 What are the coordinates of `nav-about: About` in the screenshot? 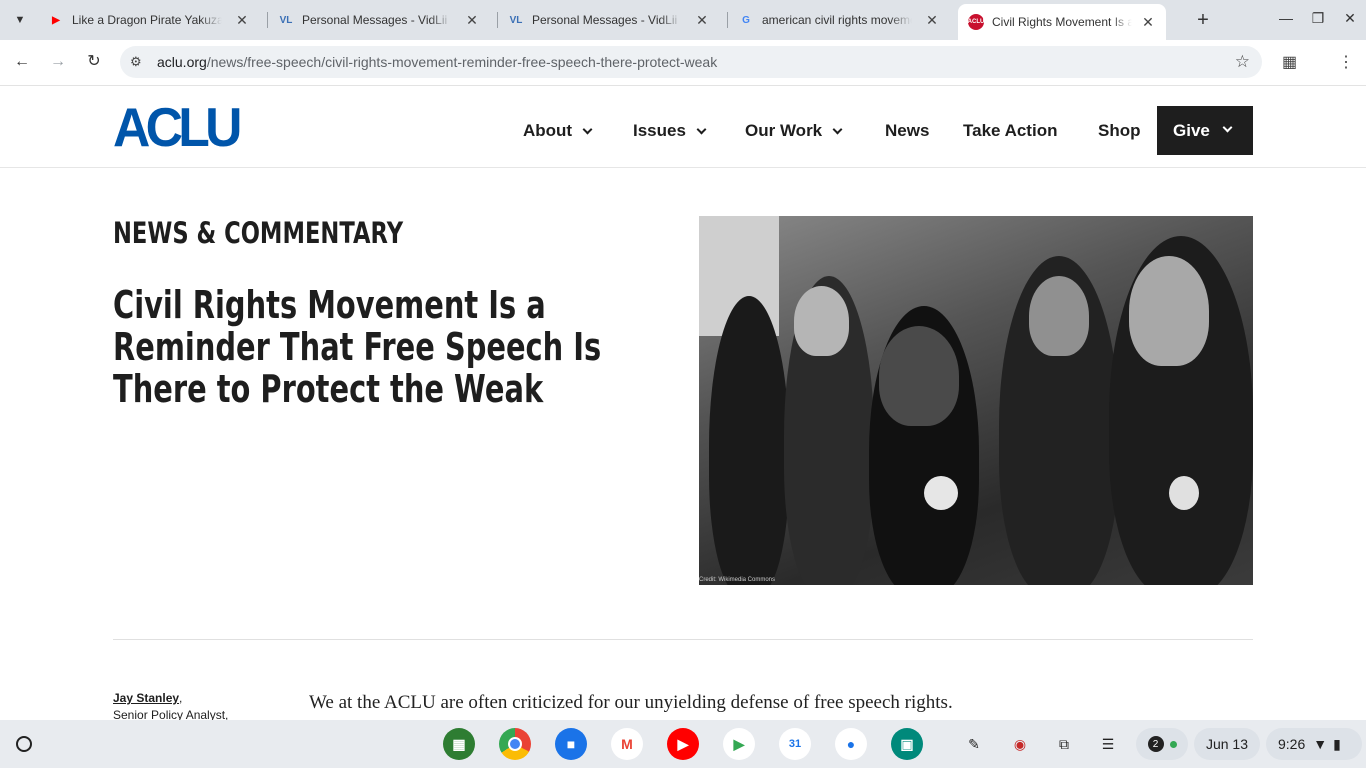 It's located at (558, 131).